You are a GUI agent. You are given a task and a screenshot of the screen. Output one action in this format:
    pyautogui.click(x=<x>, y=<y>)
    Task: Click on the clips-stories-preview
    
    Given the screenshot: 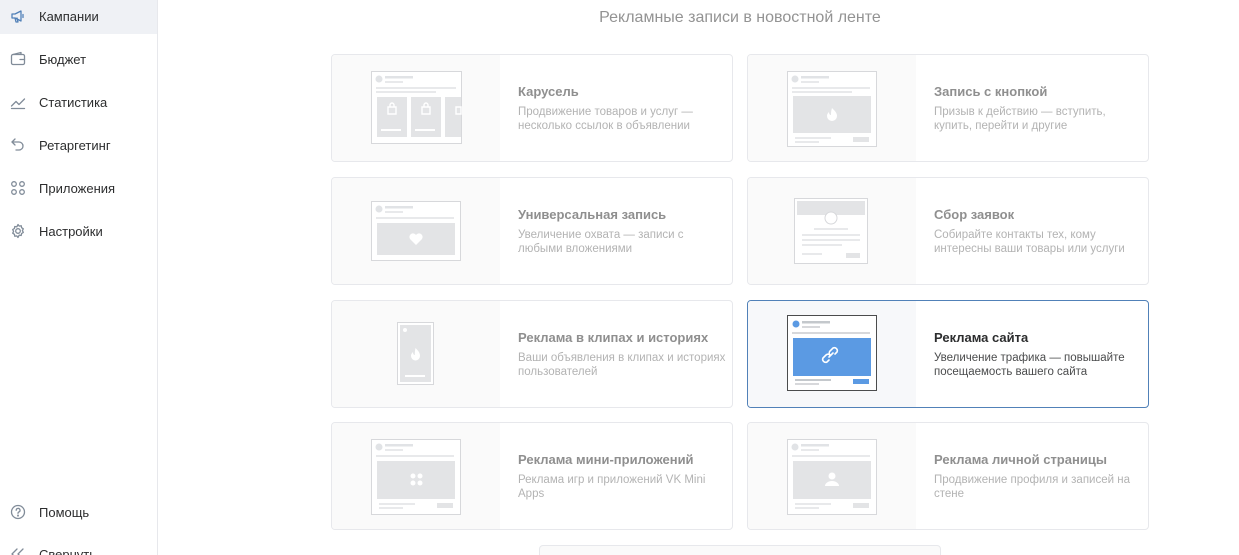 What is the action you would take?
    pyautogui.click(x=416, y=354)
    